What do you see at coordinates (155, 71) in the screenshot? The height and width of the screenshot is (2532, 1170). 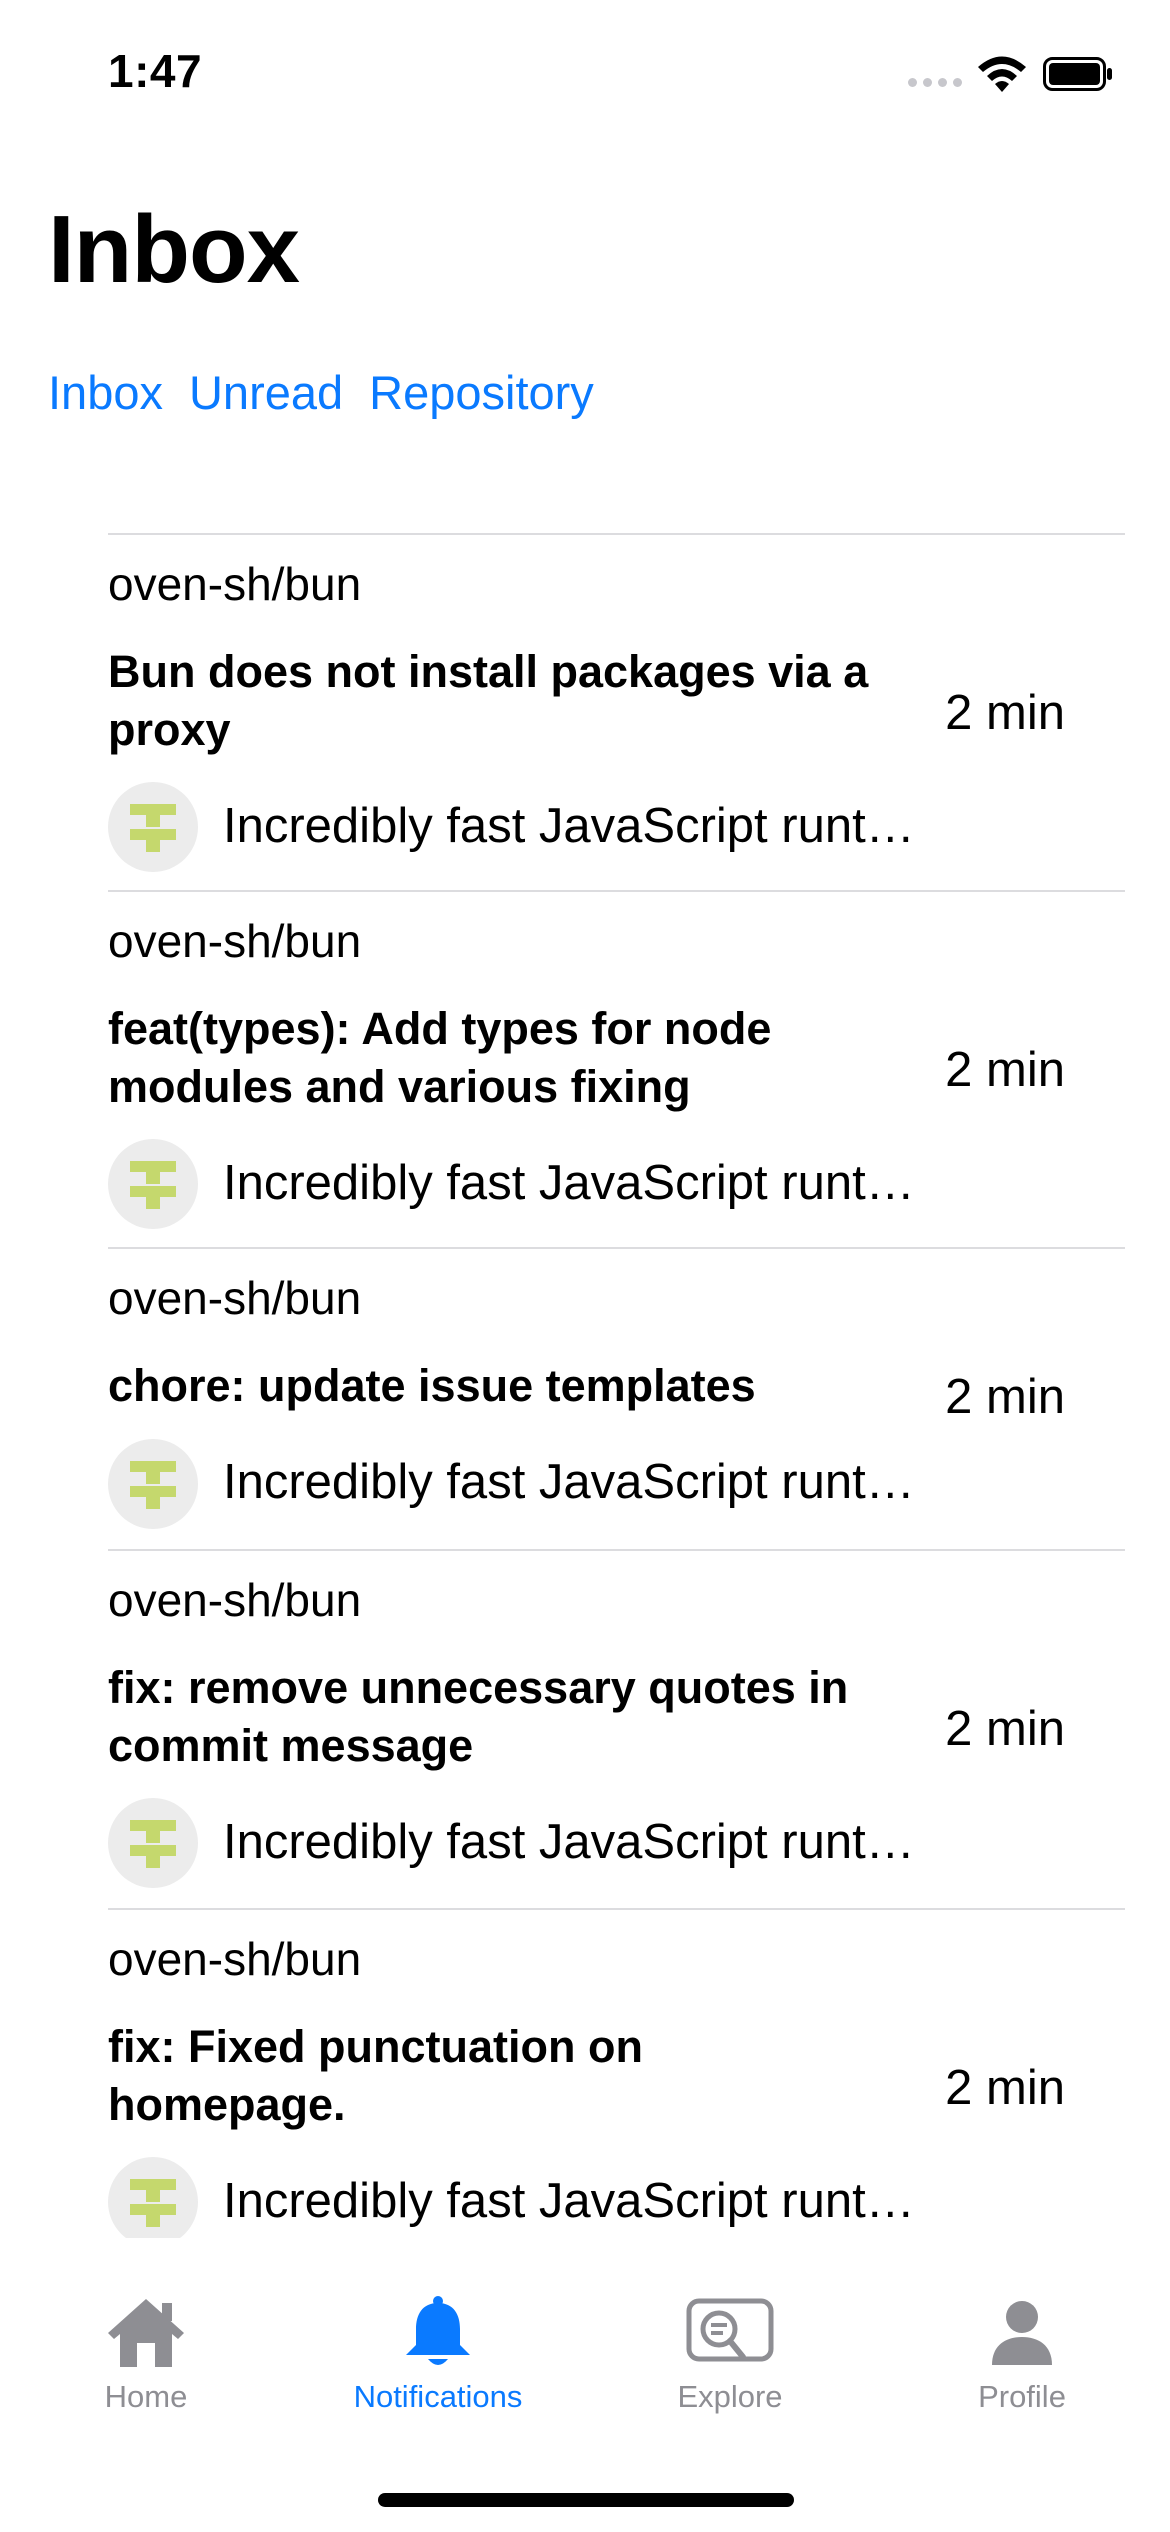 I see `status-time: 1:47` at bounding box center [155, 71].